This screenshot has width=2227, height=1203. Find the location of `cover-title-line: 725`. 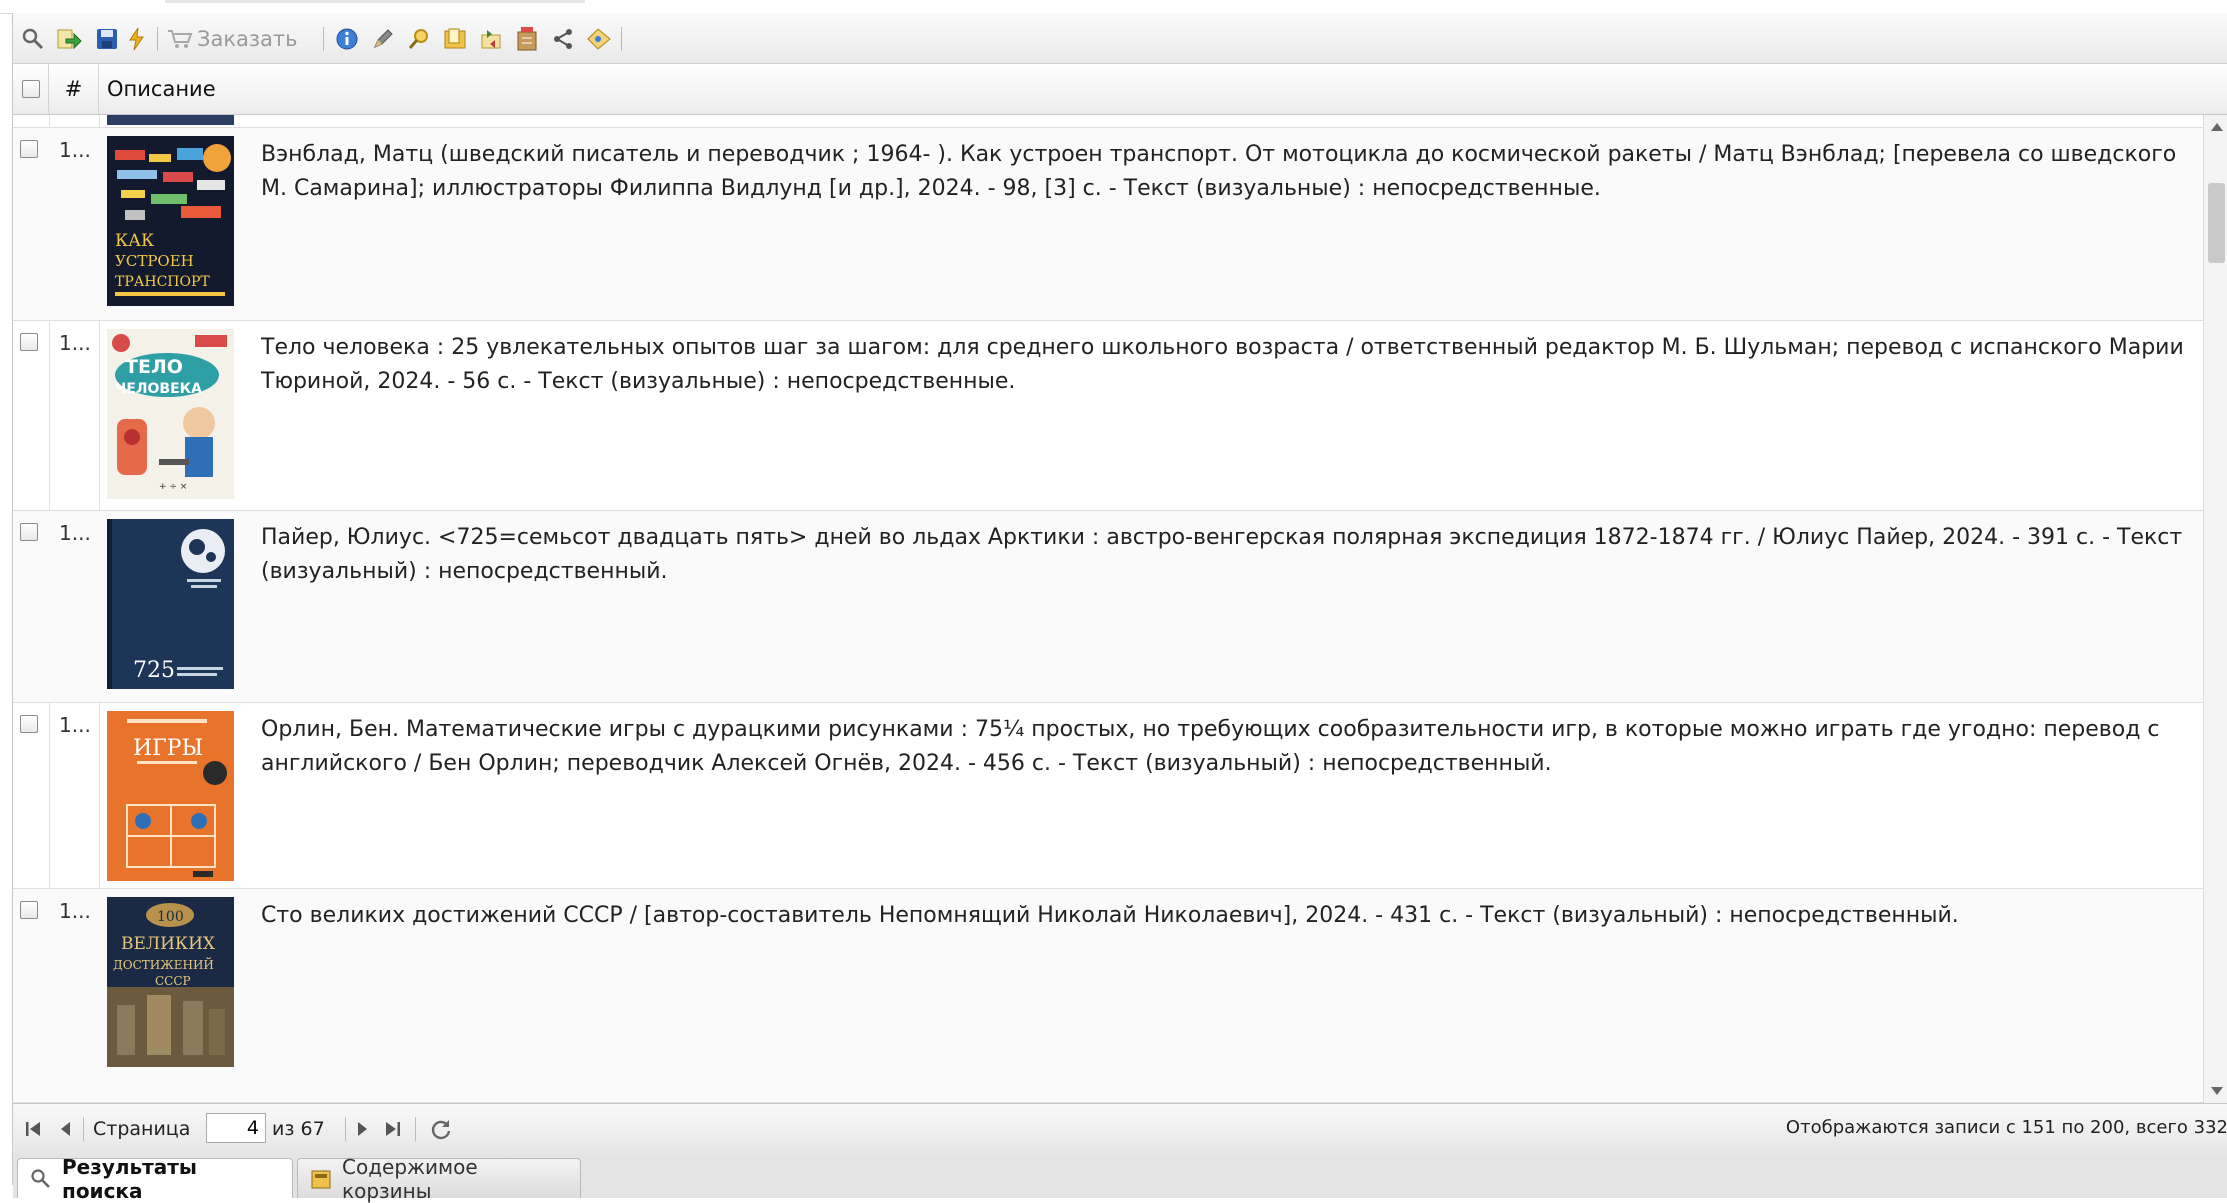

cover-title-line: 725 is located at coordinates (154, 670).